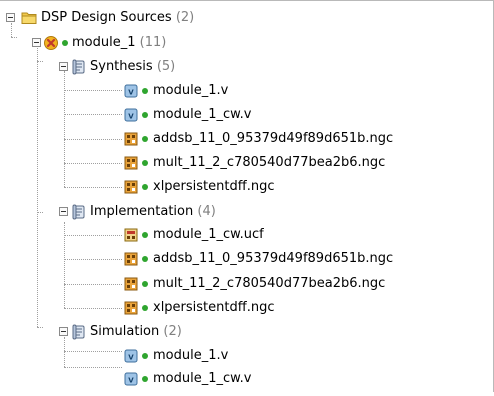 Image resolution: width=494 pixels, height=396 pixels. I want to click on node-count: (5), so click(166, 66).